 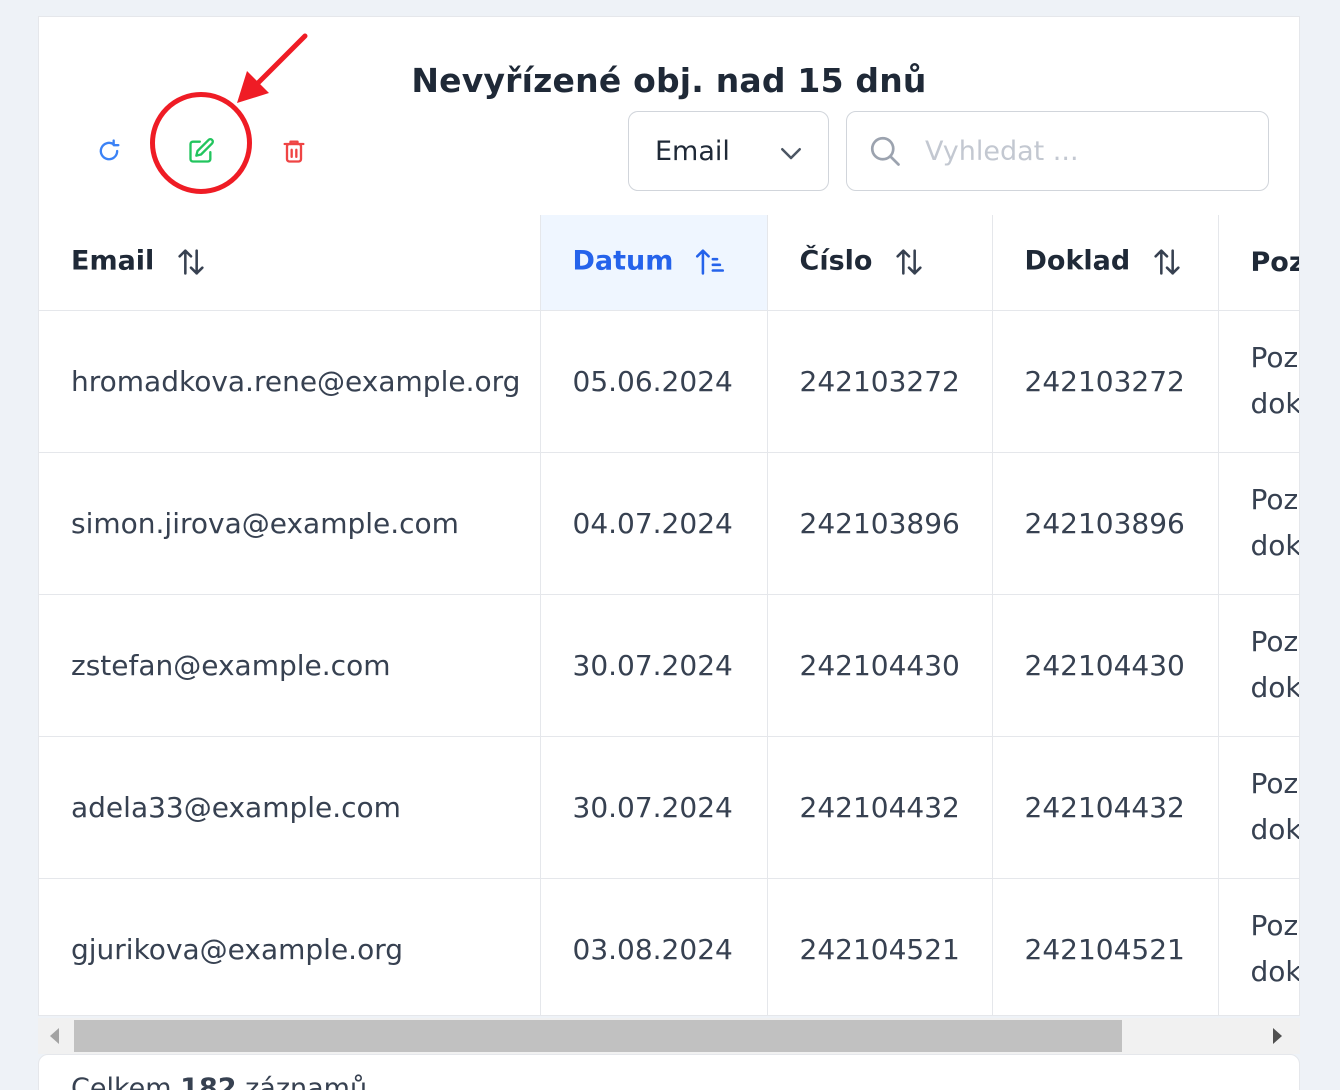 I want to click on search-box, so click(x=1057, y=151).